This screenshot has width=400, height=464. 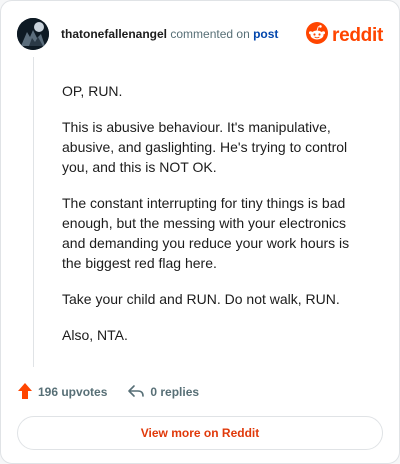 I want to click on post-link: post, so click(x=265, y=34).